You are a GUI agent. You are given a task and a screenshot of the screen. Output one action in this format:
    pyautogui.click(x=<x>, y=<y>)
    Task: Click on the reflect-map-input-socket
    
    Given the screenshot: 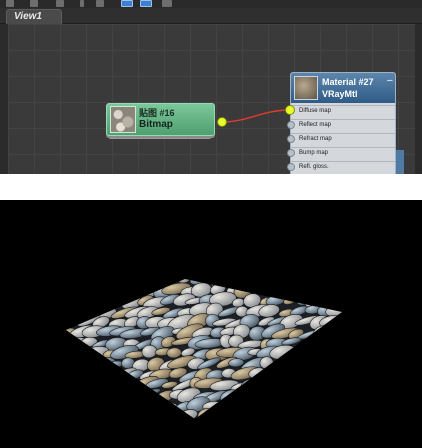 What is the action you would take?
    pyautogui.click(x=291, y=125)
    